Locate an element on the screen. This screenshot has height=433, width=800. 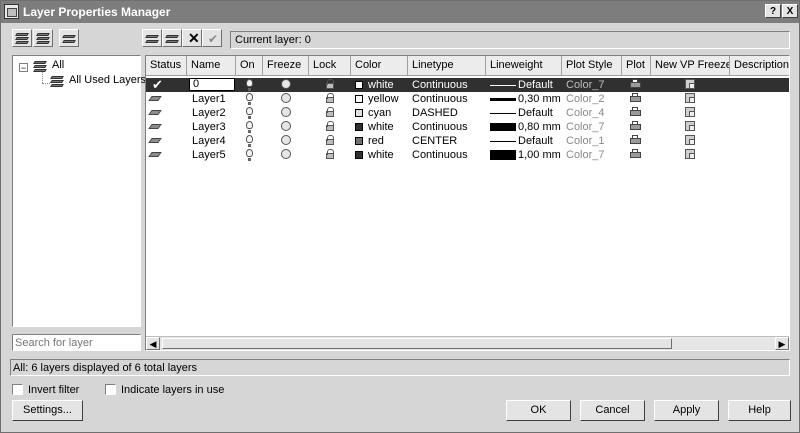
layer-row: ✔ 0 white Continuous Default Color_7 is located at coordinates (467, 84).